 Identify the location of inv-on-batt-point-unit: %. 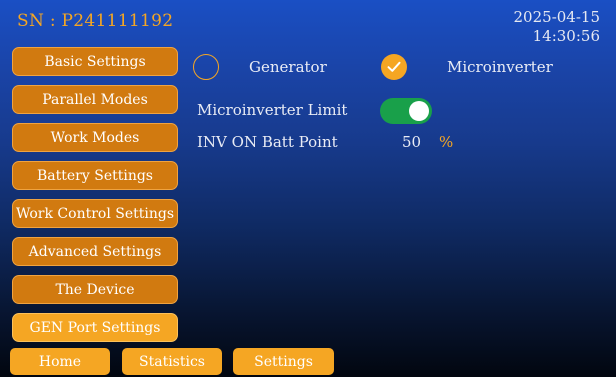
(446, 142).